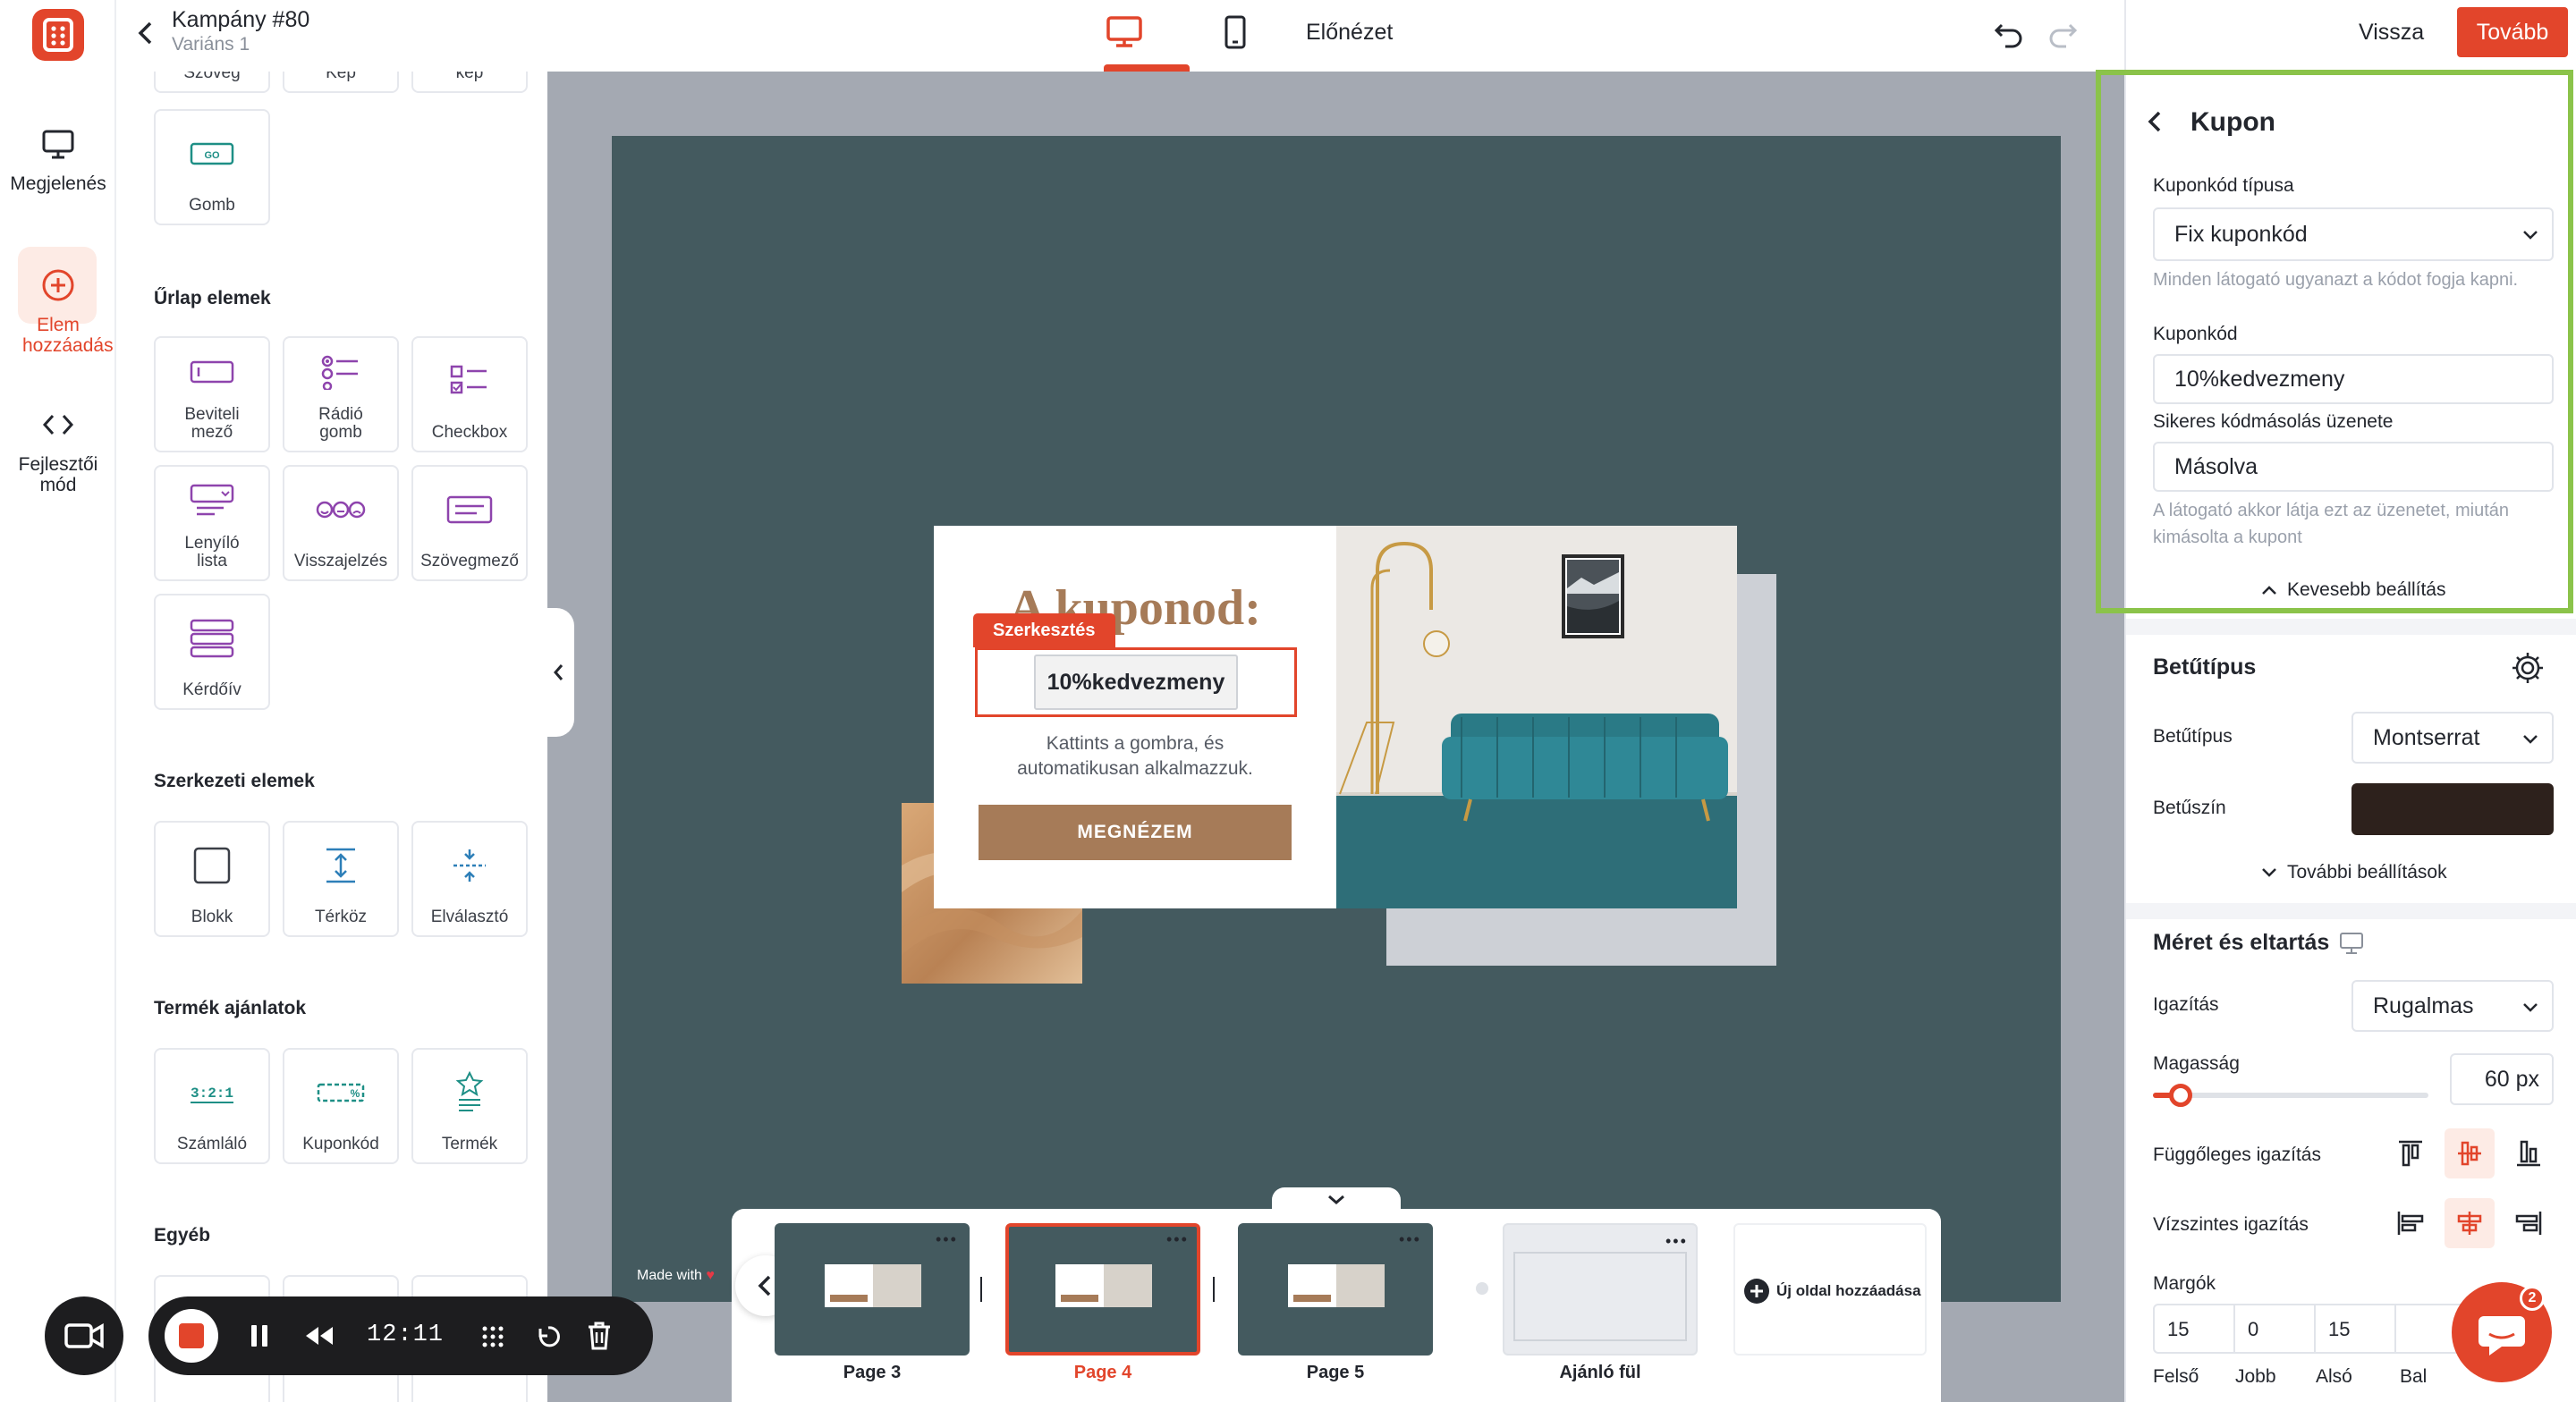  I want to click on tile-product: Termék, so click(469, 1106).